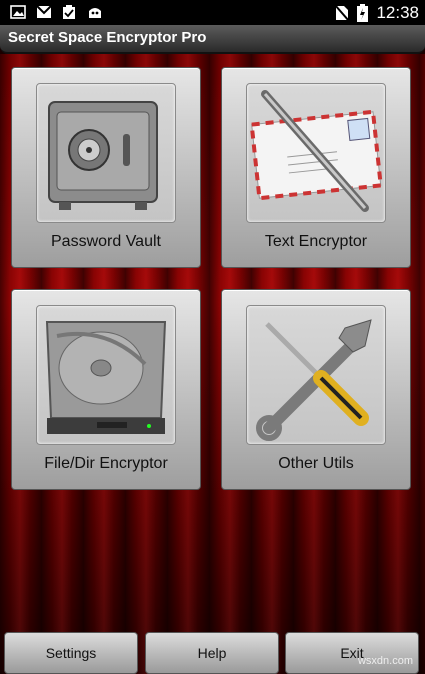 The height and width of the screenshot is (674, 425). I want to click on clipboard-check-icon, so click(69, 15).